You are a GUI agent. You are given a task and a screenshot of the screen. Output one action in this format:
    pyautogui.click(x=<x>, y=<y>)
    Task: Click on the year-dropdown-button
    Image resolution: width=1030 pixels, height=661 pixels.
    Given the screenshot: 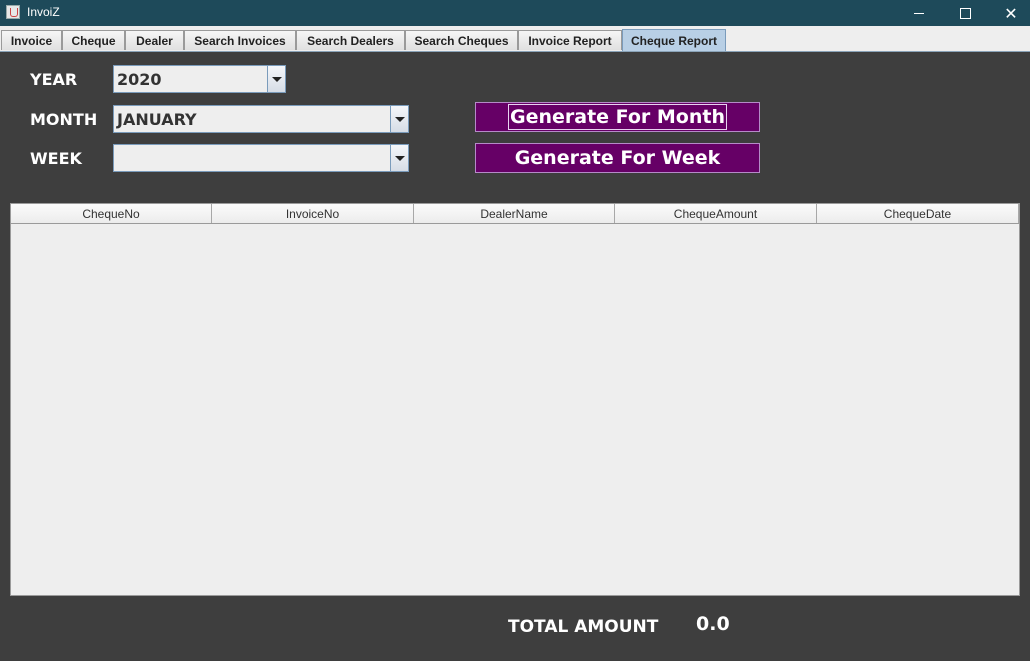 What is the action you would take?
    pyautogui.click(x=276, y=79)
    